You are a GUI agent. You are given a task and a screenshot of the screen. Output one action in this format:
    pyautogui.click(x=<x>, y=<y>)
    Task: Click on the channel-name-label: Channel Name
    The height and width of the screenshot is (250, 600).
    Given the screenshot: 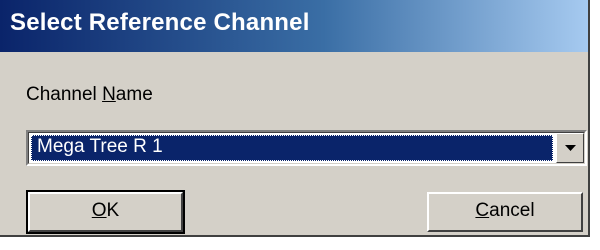 What is the action you would take?
    pyautogui.click(x=89, y=95)
    